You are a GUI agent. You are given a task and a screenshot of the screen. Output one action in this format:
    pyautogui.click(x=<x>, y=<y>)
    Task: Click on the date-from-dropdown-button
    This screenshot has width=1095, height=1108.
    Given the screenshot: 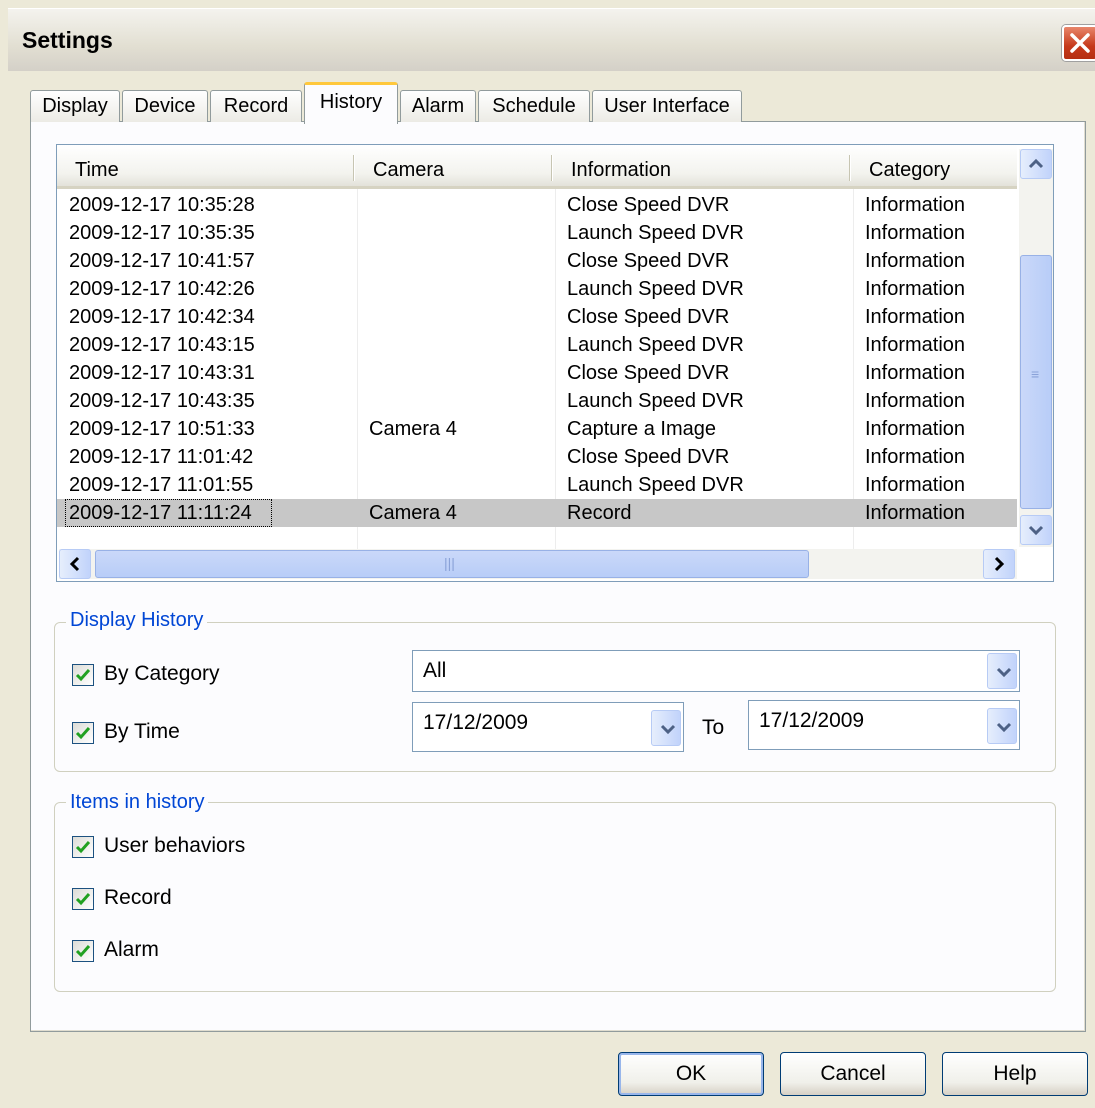 What is the action you would take?
    pyautogui.click(x=666, y=728)
    